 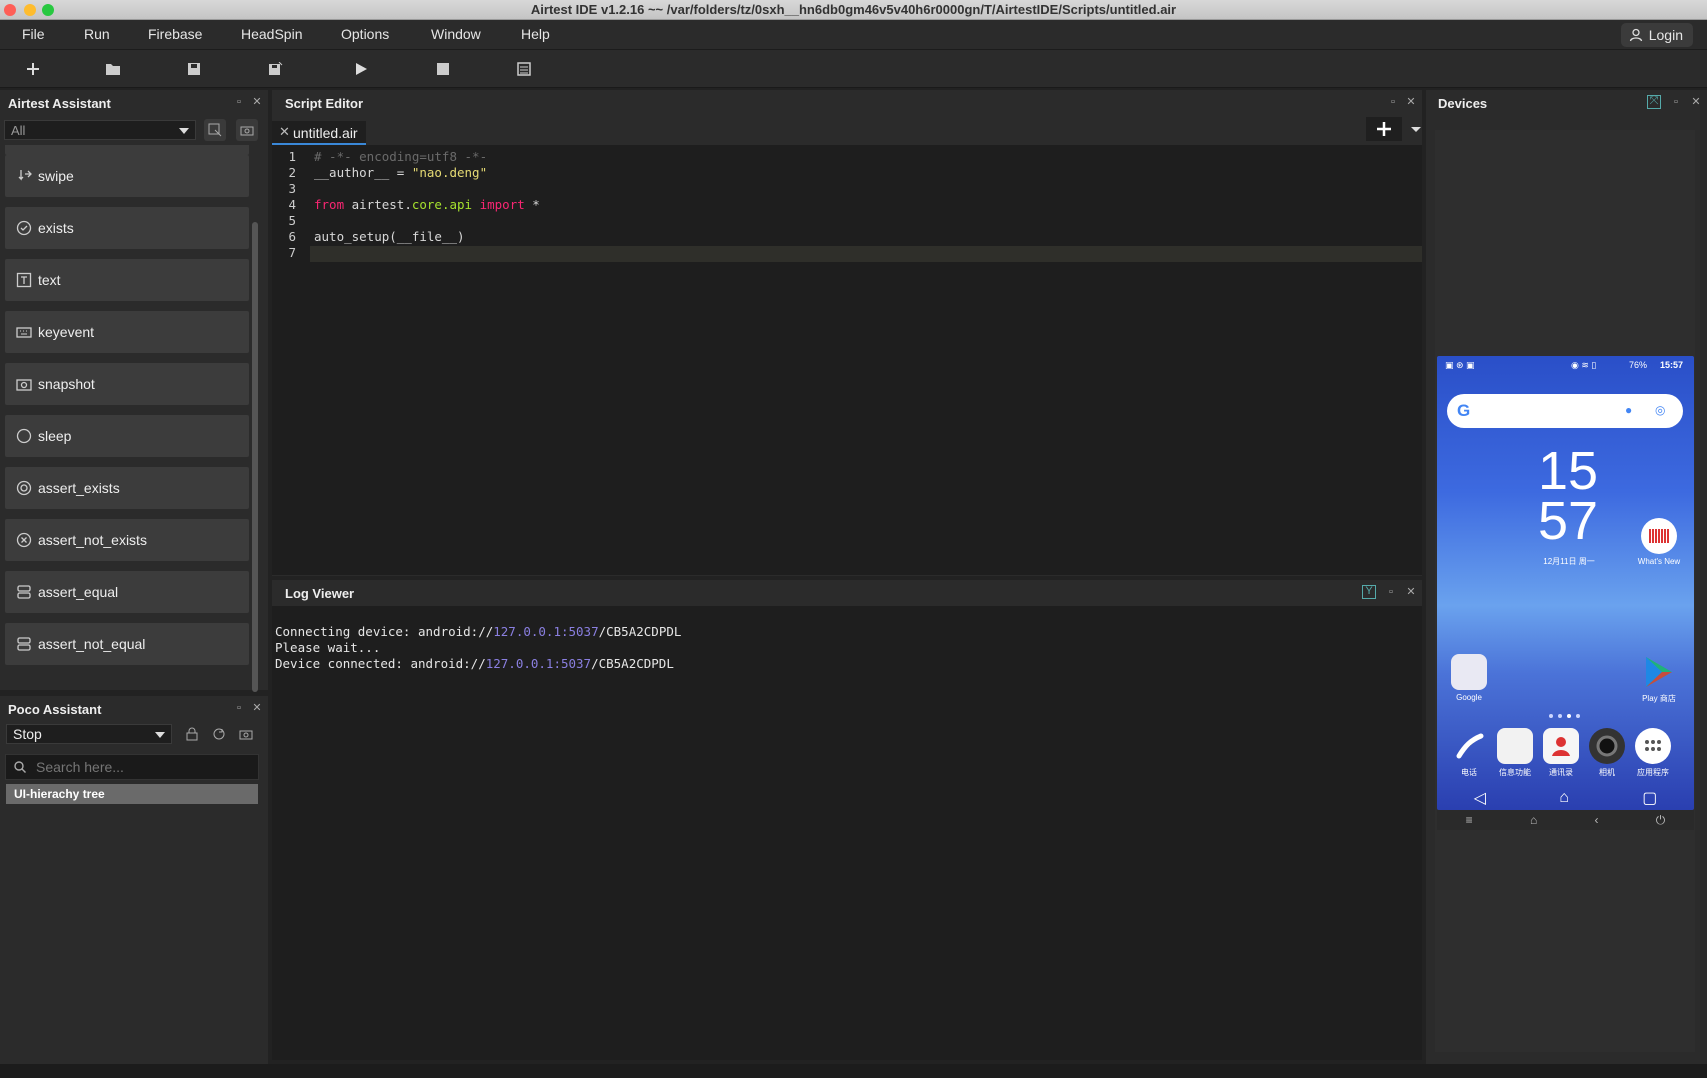 I want to click on lock-button, so click(x=192, y=734).